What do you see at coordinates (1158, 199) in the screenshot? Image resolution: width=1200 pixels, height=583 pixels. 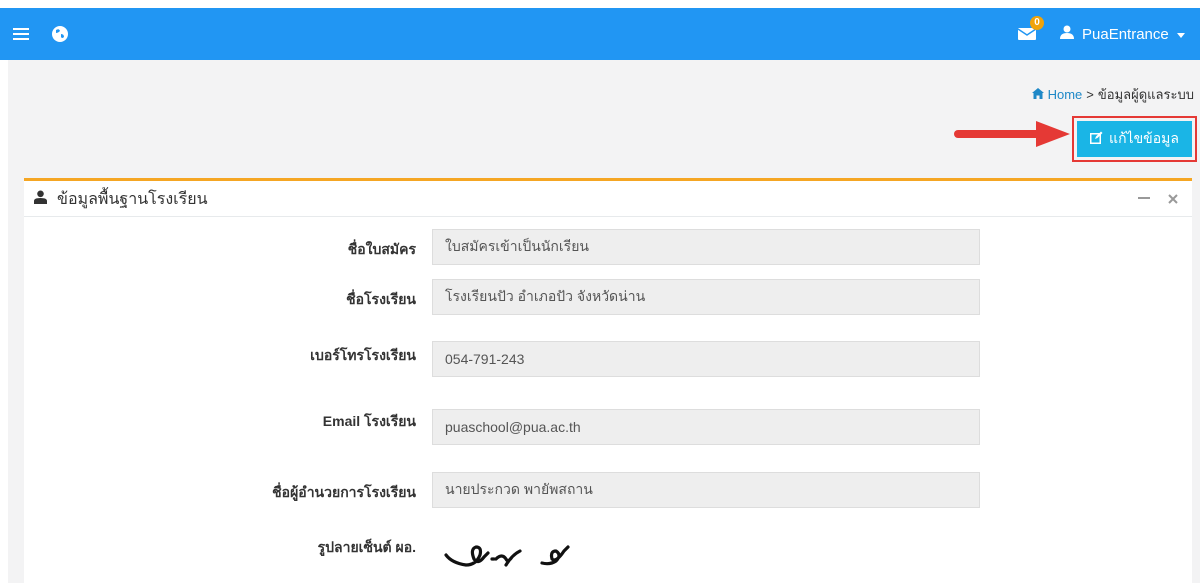 I see `panel-tools` at bounding box center [1158, 199].